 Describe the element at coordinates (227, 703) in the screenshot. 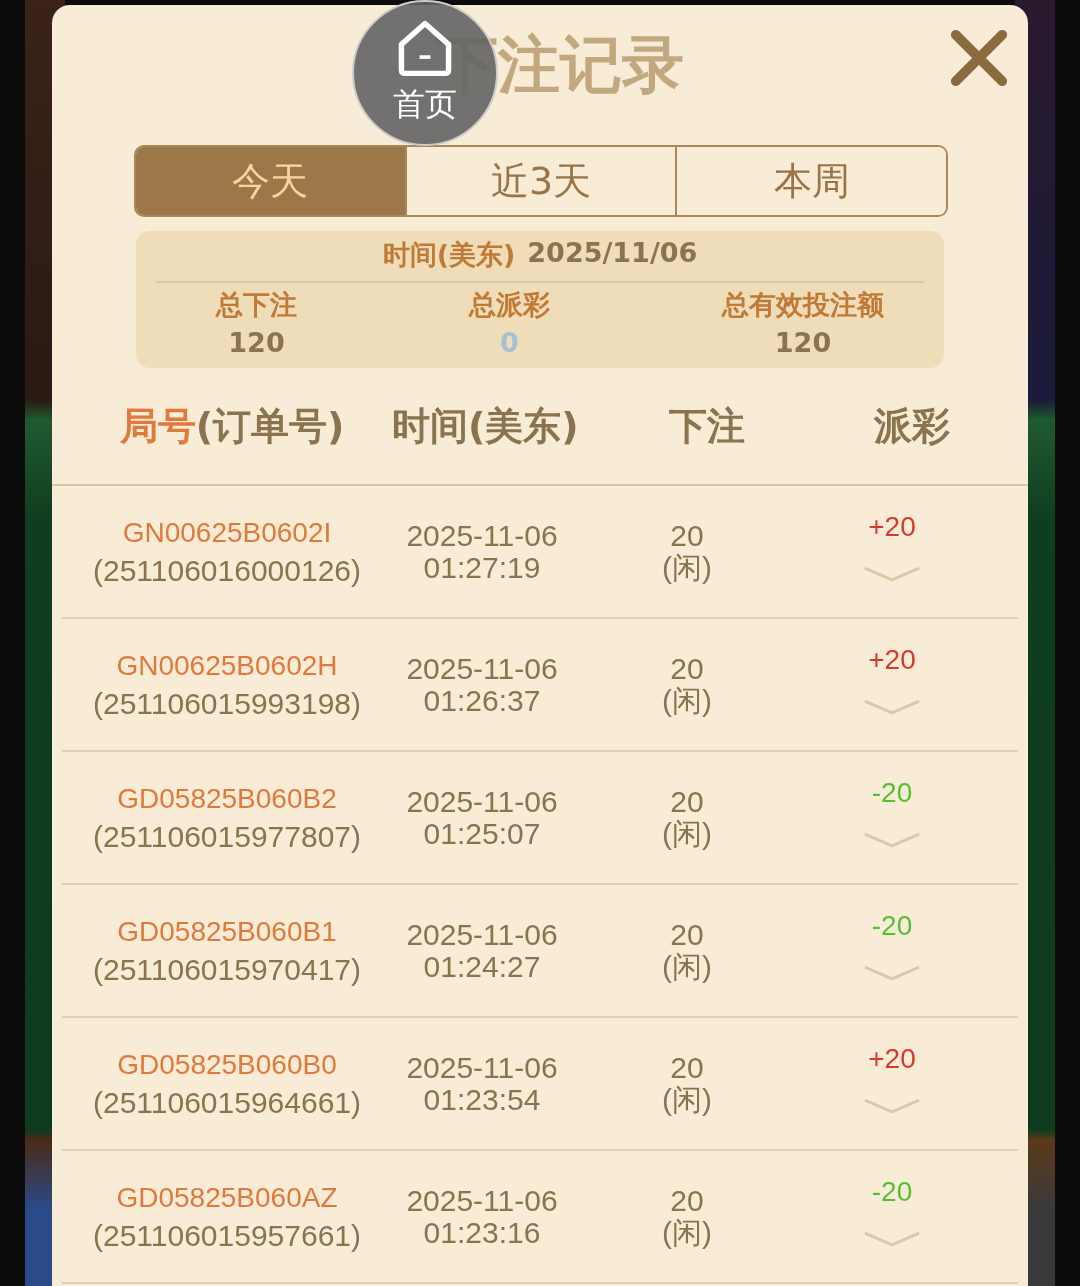

I see `order-number: (251106015993198)` at that location.